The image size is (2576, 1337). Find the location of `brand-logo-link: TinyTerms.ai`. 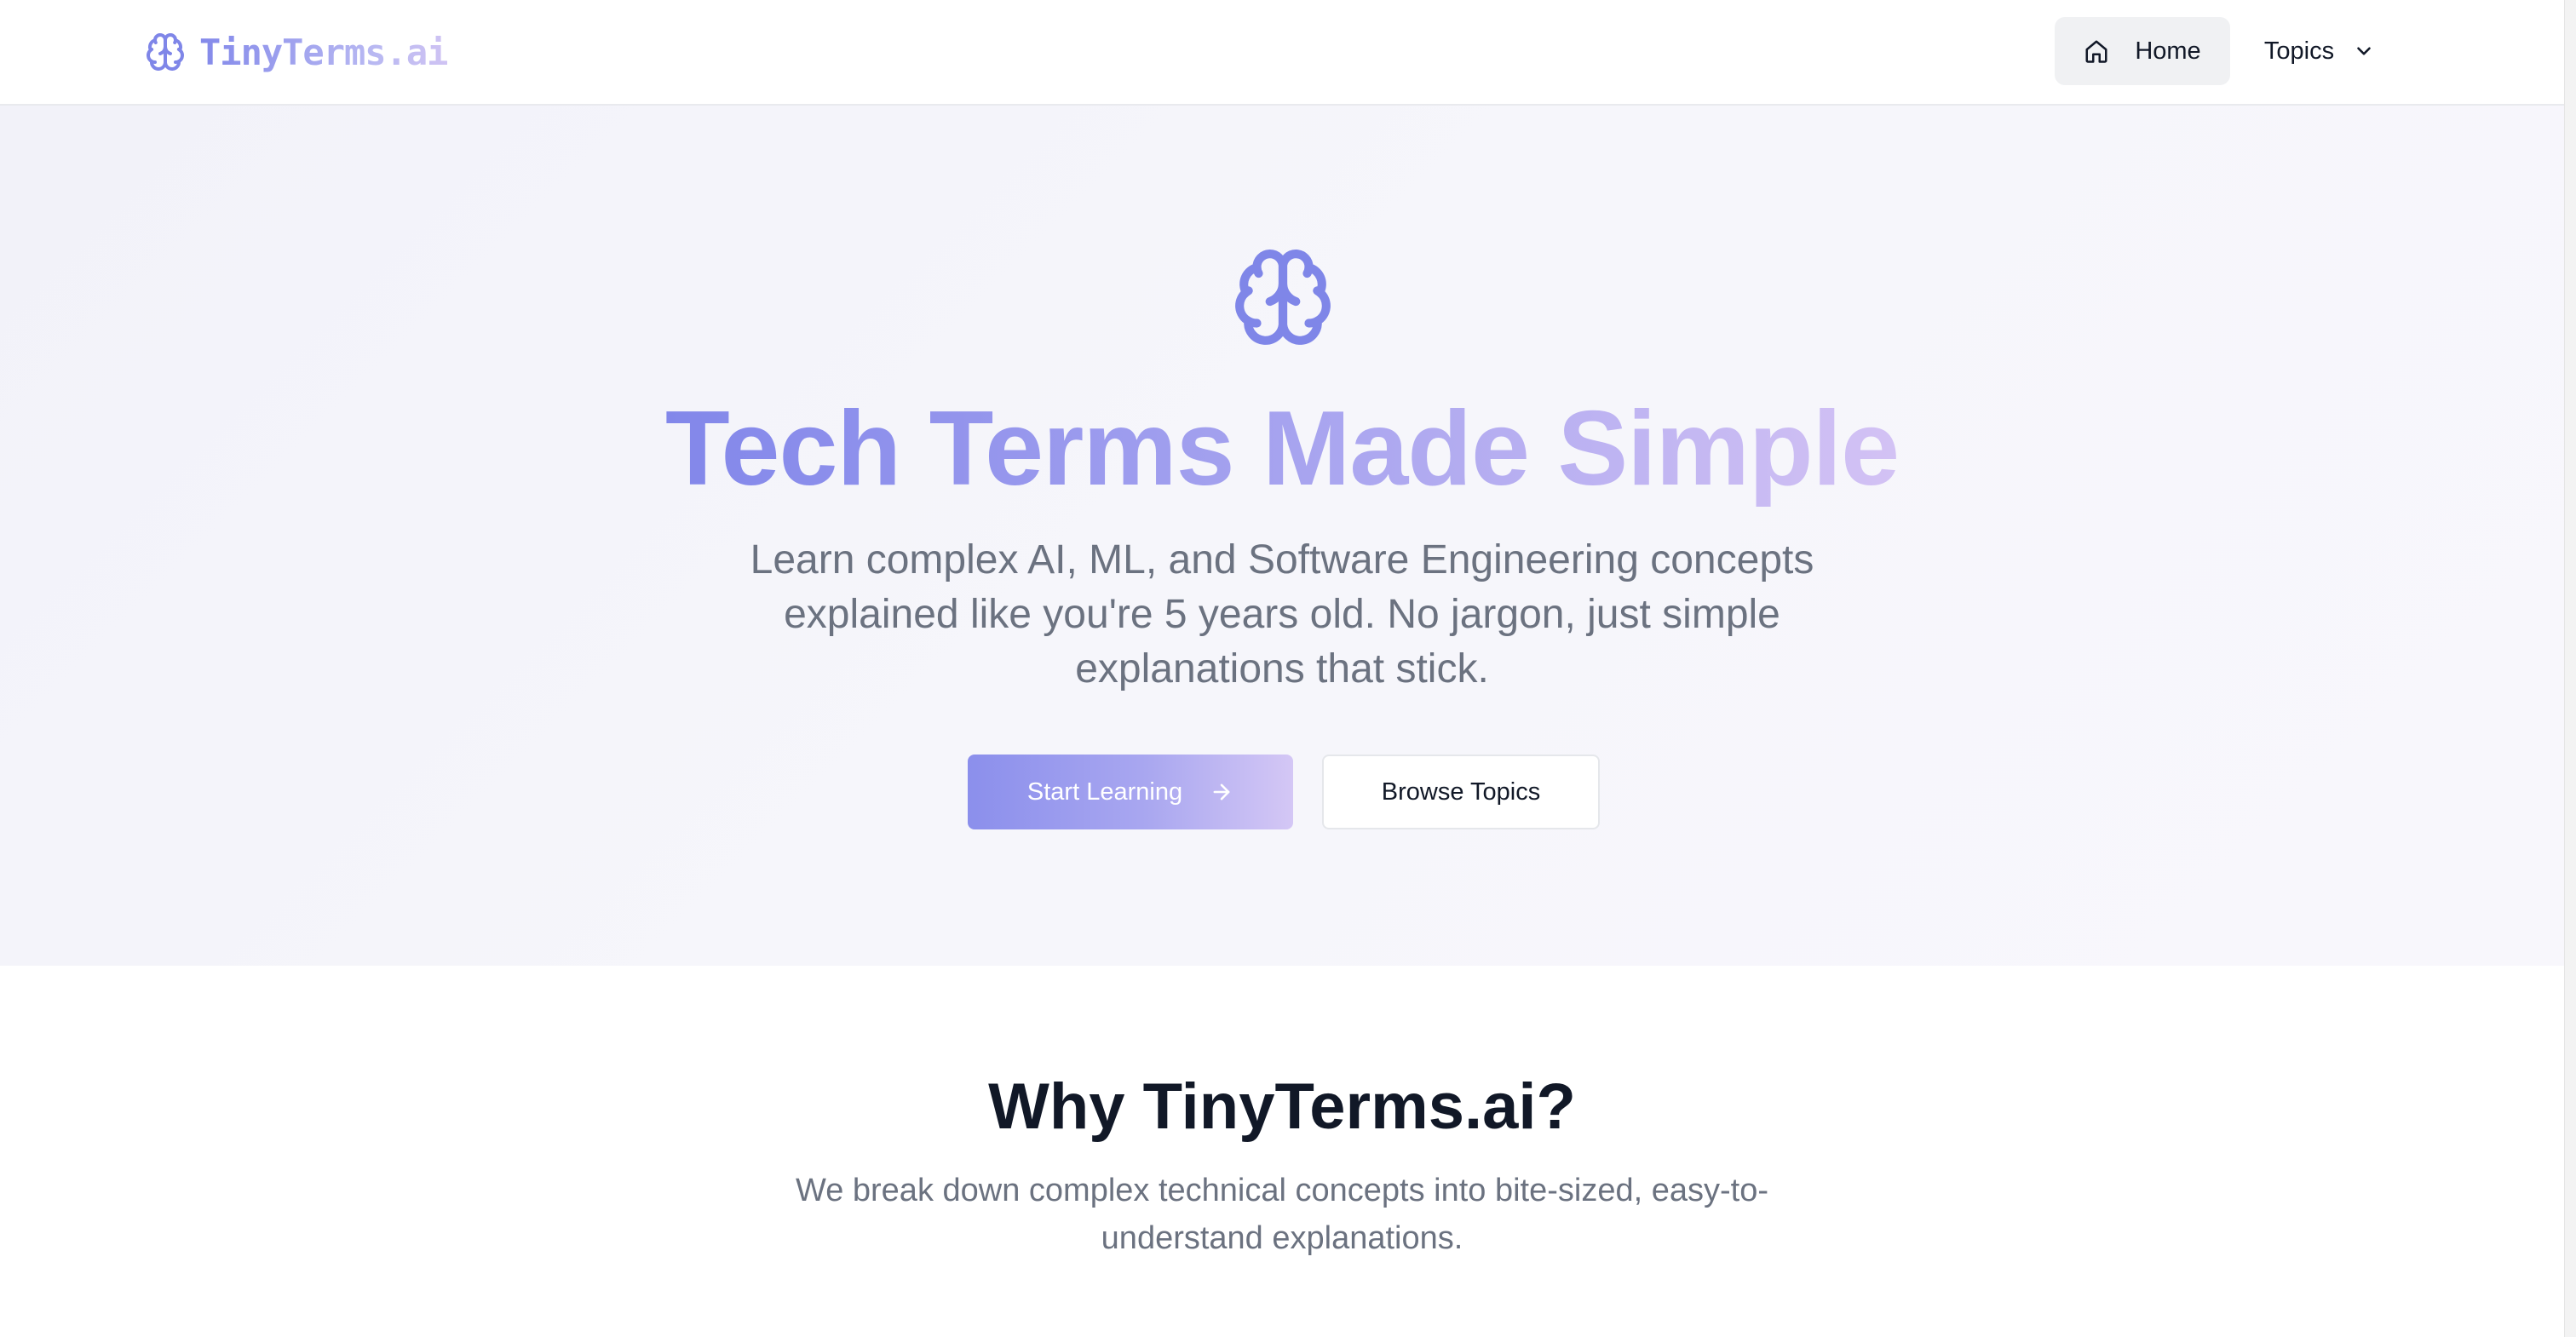

brand-logo-link: TinyTerms.ai is located at coordinates (296, 52).